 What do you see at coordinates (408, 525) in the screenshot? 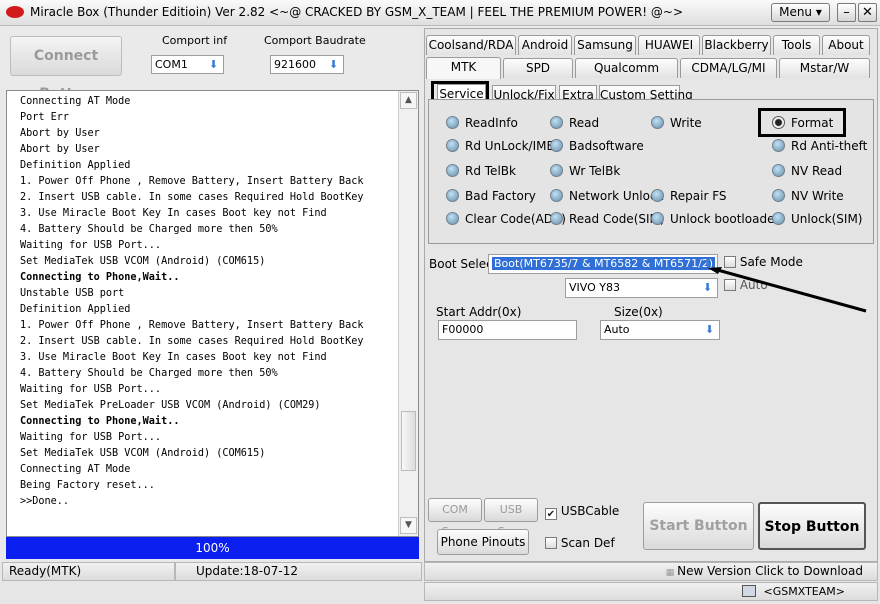
I see `scroll-down-icon: ▼` at bounding box center [408, 525].